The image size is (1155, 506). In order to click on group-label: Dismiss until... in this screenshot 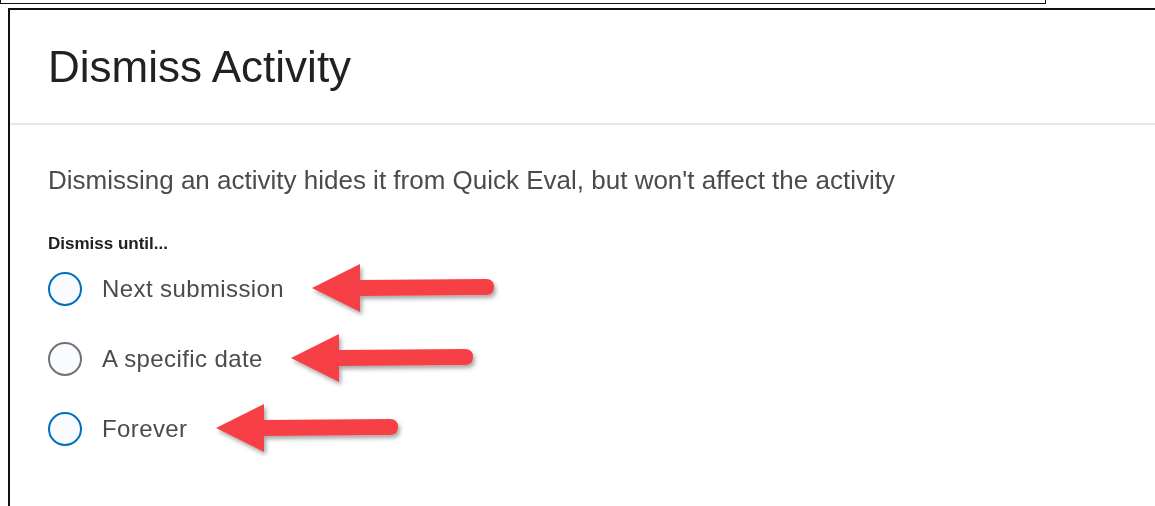, I will do `click(108, 244)`.